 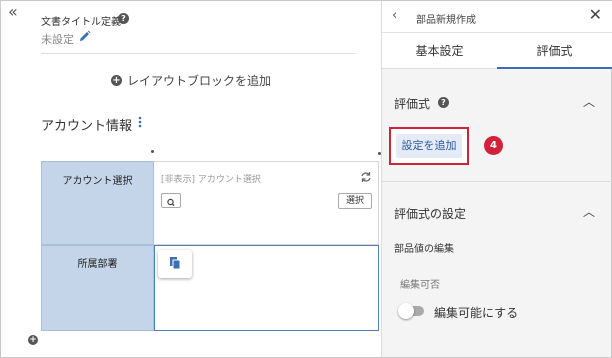 I want to click on toggle-label: 編集可能にする, so click(x=476, y=313).